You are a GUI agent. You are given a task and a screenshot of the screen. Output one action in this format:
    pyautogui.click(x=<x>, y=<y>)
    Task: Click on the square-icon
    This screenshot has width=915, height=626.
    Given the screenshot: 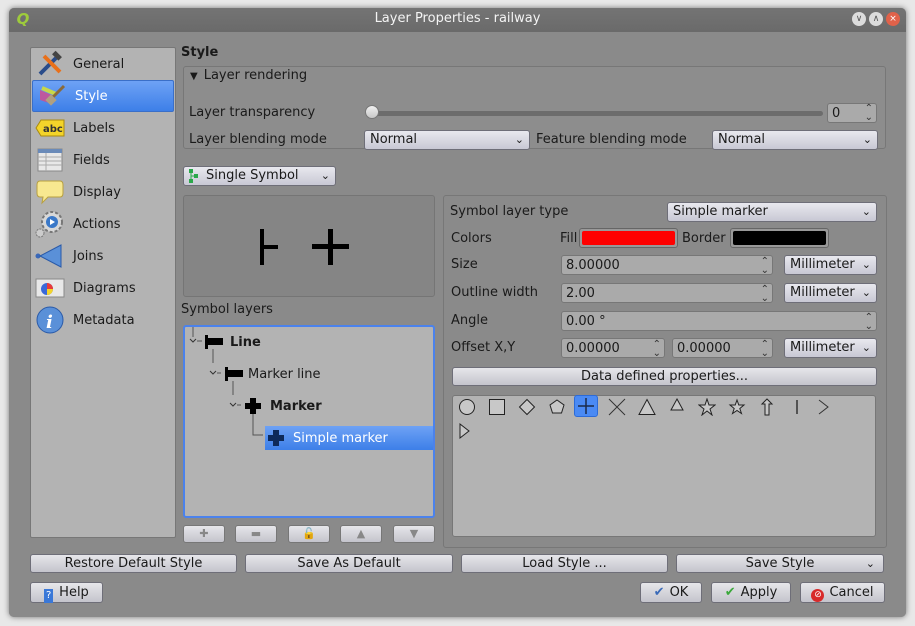 What is the action you would take?
    pyautogui.click(x=497, y=407)
    